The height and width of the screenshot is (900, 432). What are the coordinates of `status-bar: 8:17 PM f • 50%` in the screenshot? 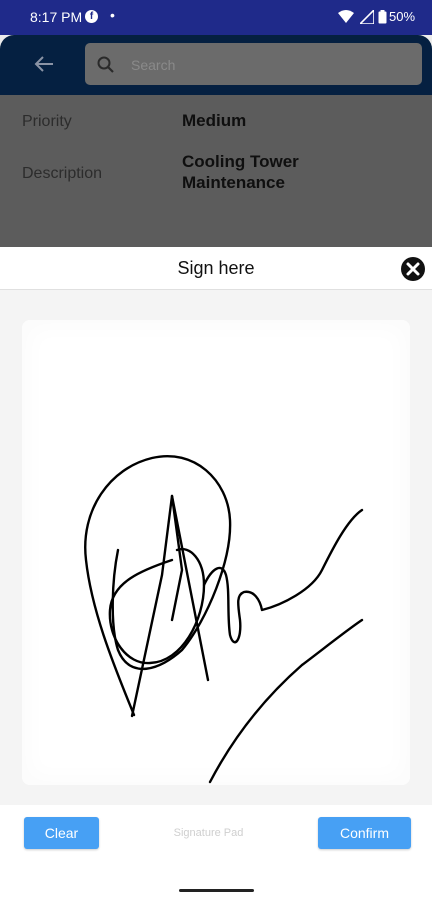 It's located at (216, 17).